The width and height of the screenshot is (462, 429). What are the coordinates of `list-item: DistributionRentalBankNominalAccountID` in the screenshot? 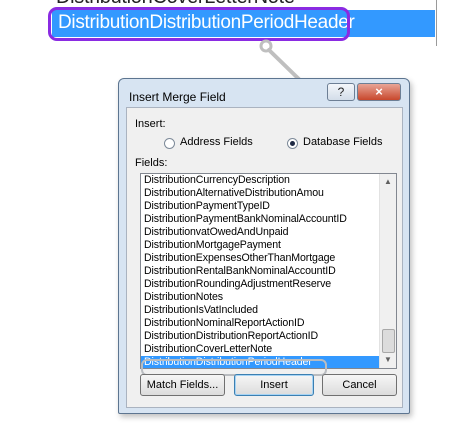 It's located at (261, 271).